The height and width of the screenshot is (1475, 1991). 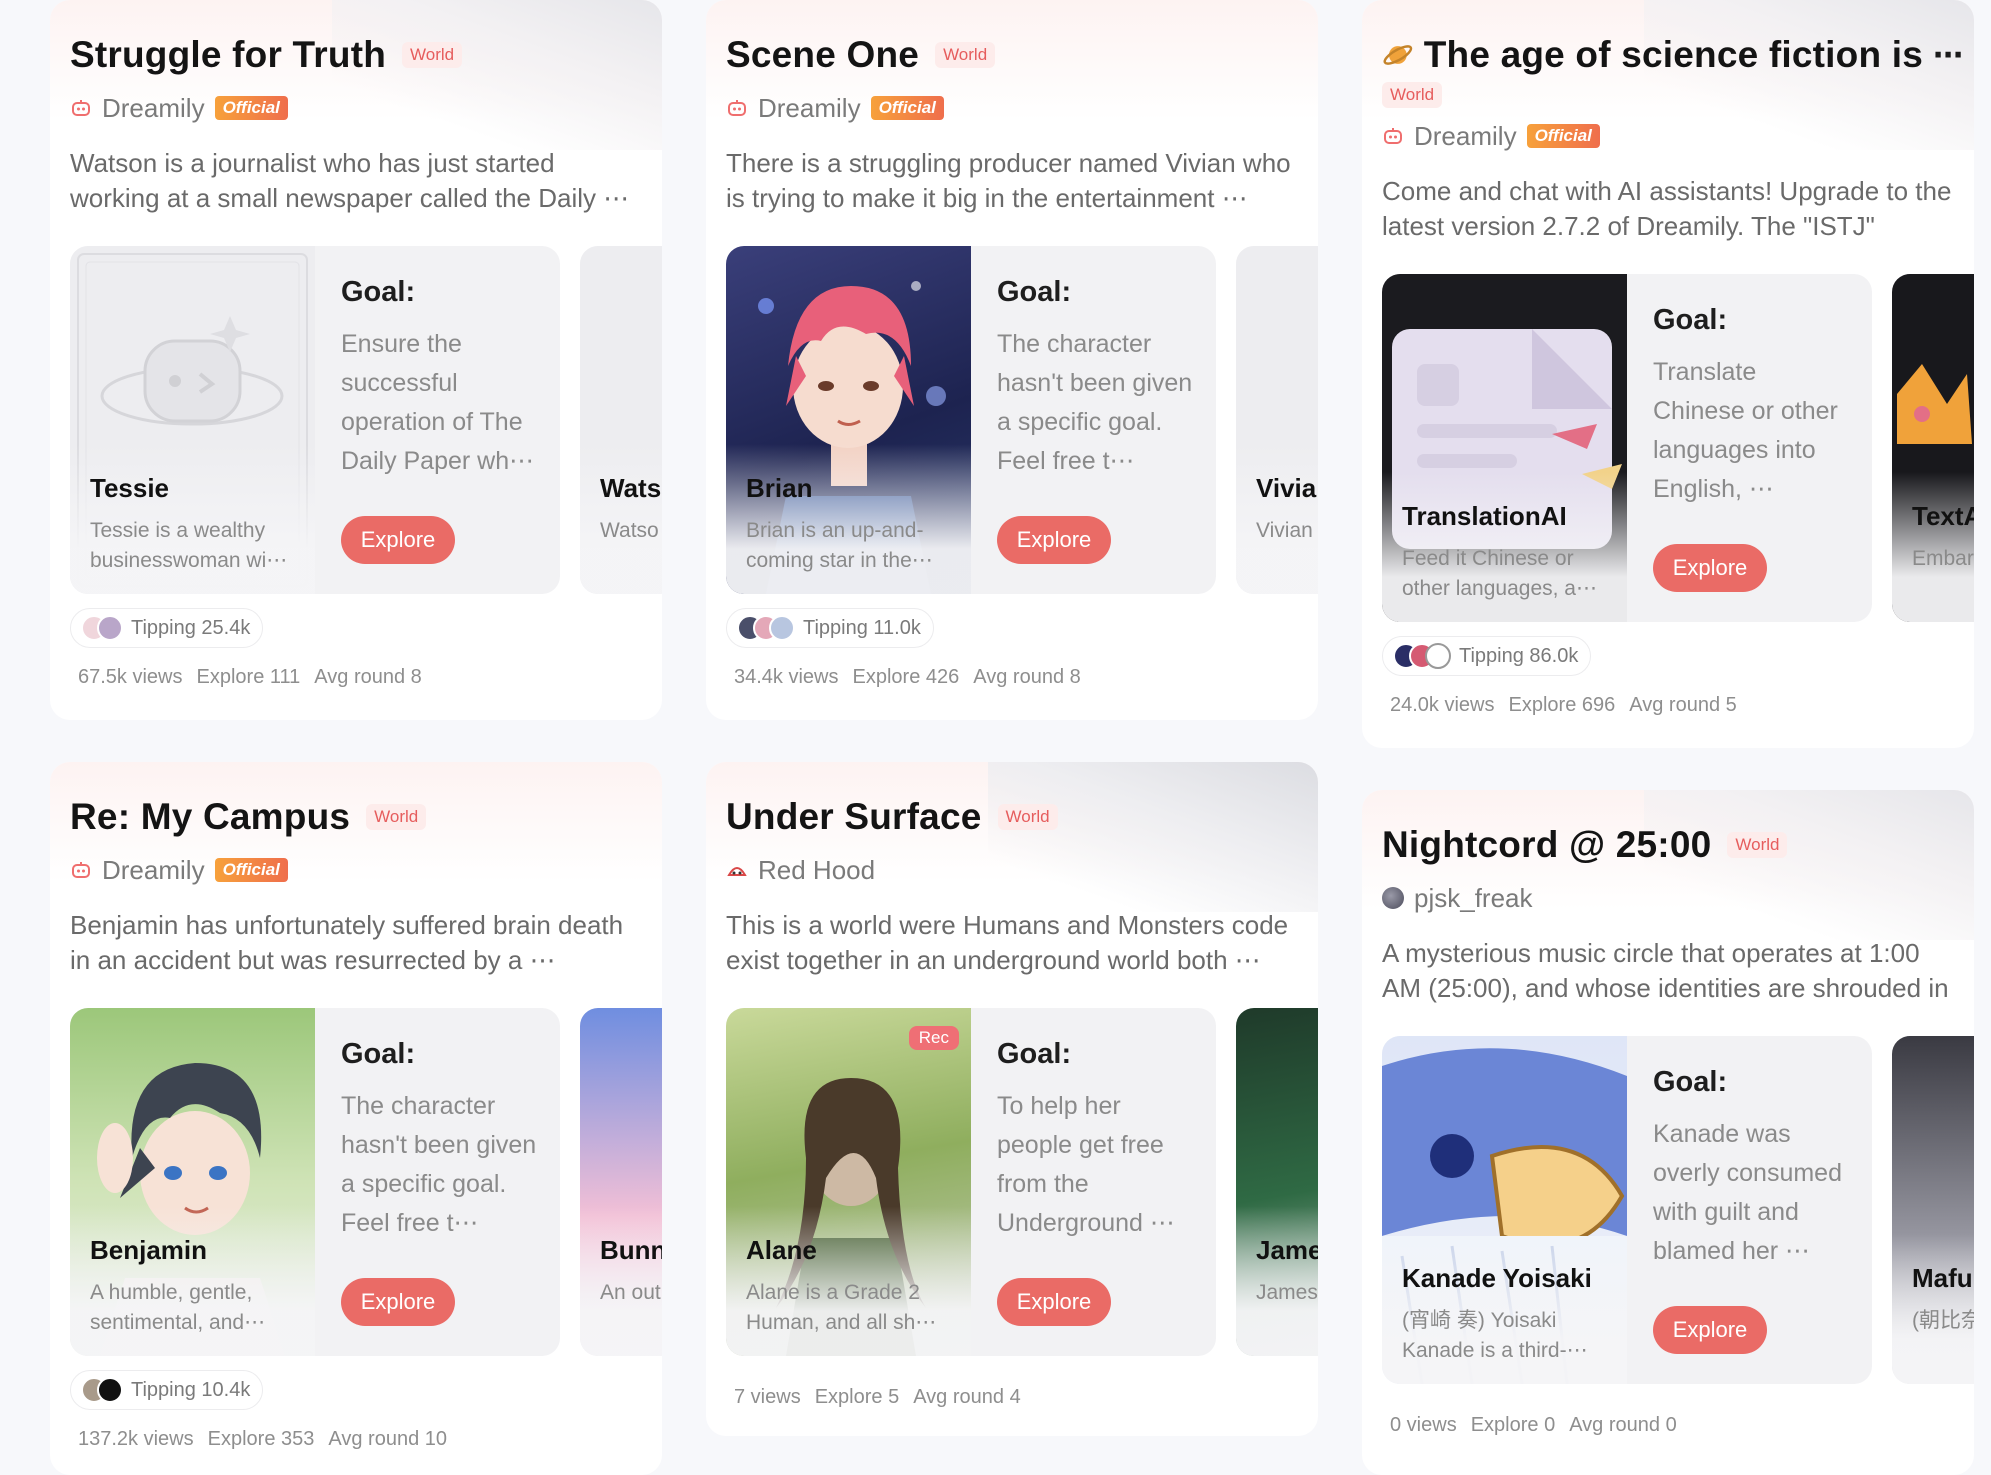 I want to click on character-name: Kanade Yoisaki, so click(x=1497, y=1278).